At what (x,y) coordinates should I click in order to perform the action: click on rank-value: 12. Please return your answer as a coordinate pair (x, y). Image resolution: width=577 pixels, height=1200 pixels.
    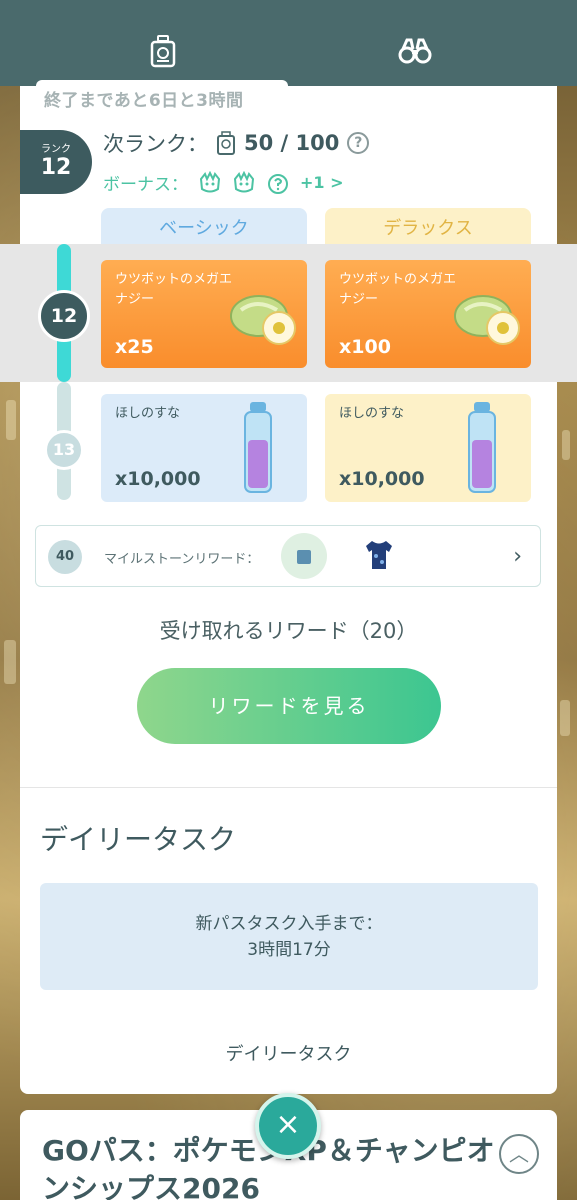
    Looking at the image, I should click on (56, 167).